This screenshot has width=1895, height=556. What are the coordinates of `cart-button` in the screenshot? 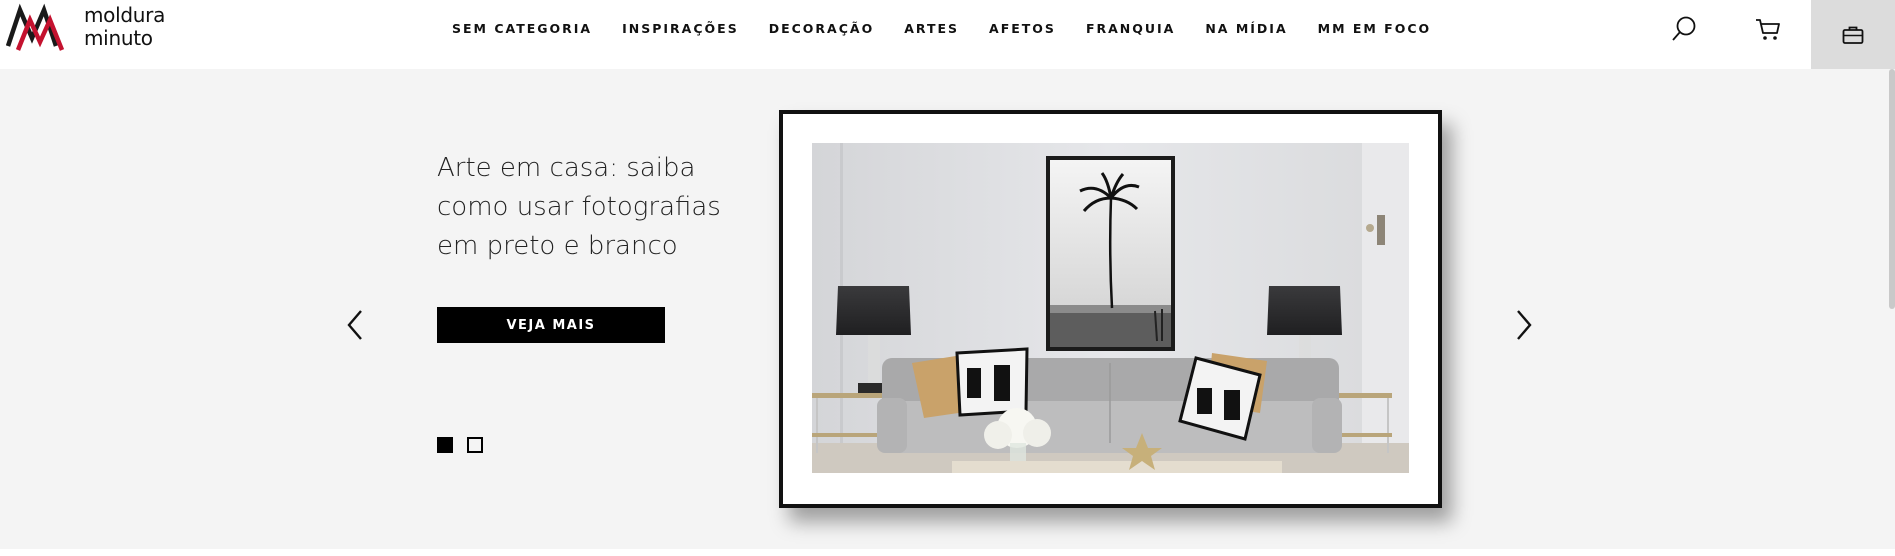 It's located at (1768, 29).